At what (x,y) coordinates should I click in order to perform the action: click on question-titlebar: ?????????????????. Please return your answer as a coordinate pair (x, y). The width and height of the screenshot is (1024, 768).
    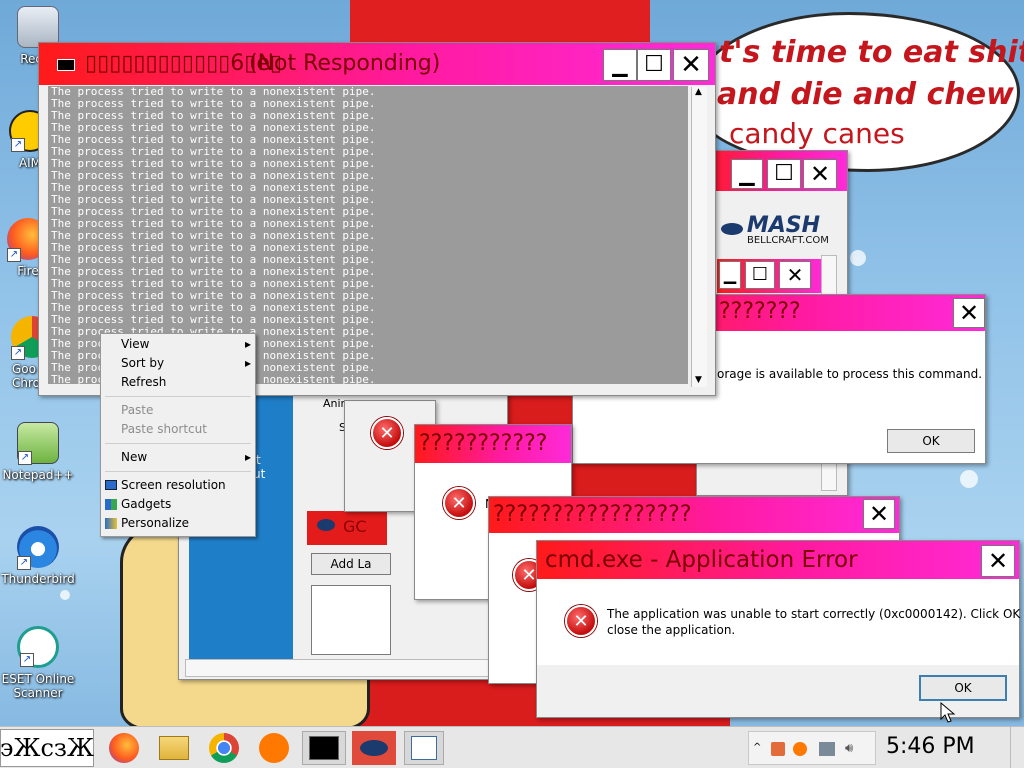
    Looking at the image, I should click on (694, 515).